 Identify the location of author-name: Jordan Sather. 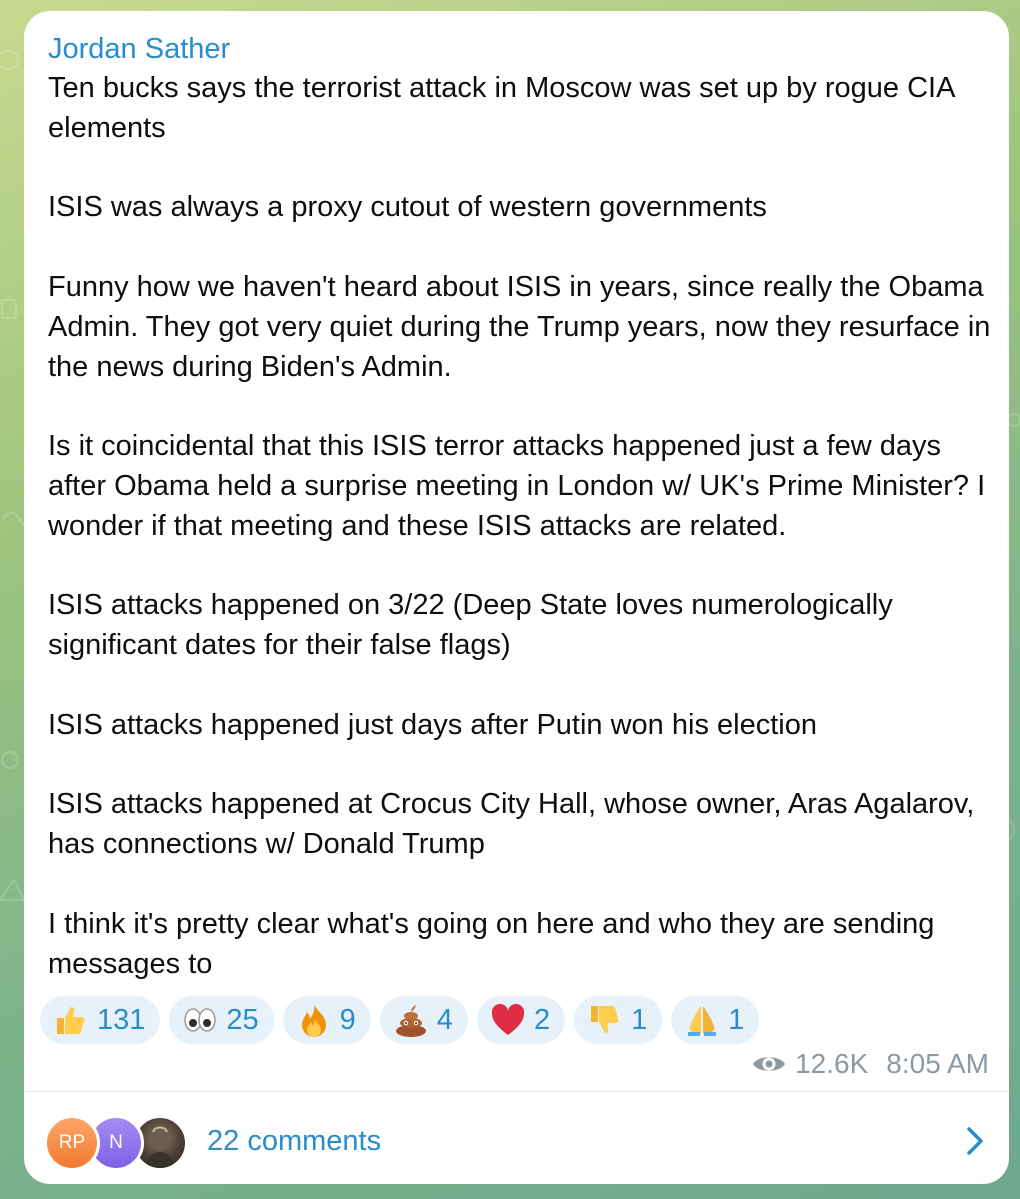
(139, 49).